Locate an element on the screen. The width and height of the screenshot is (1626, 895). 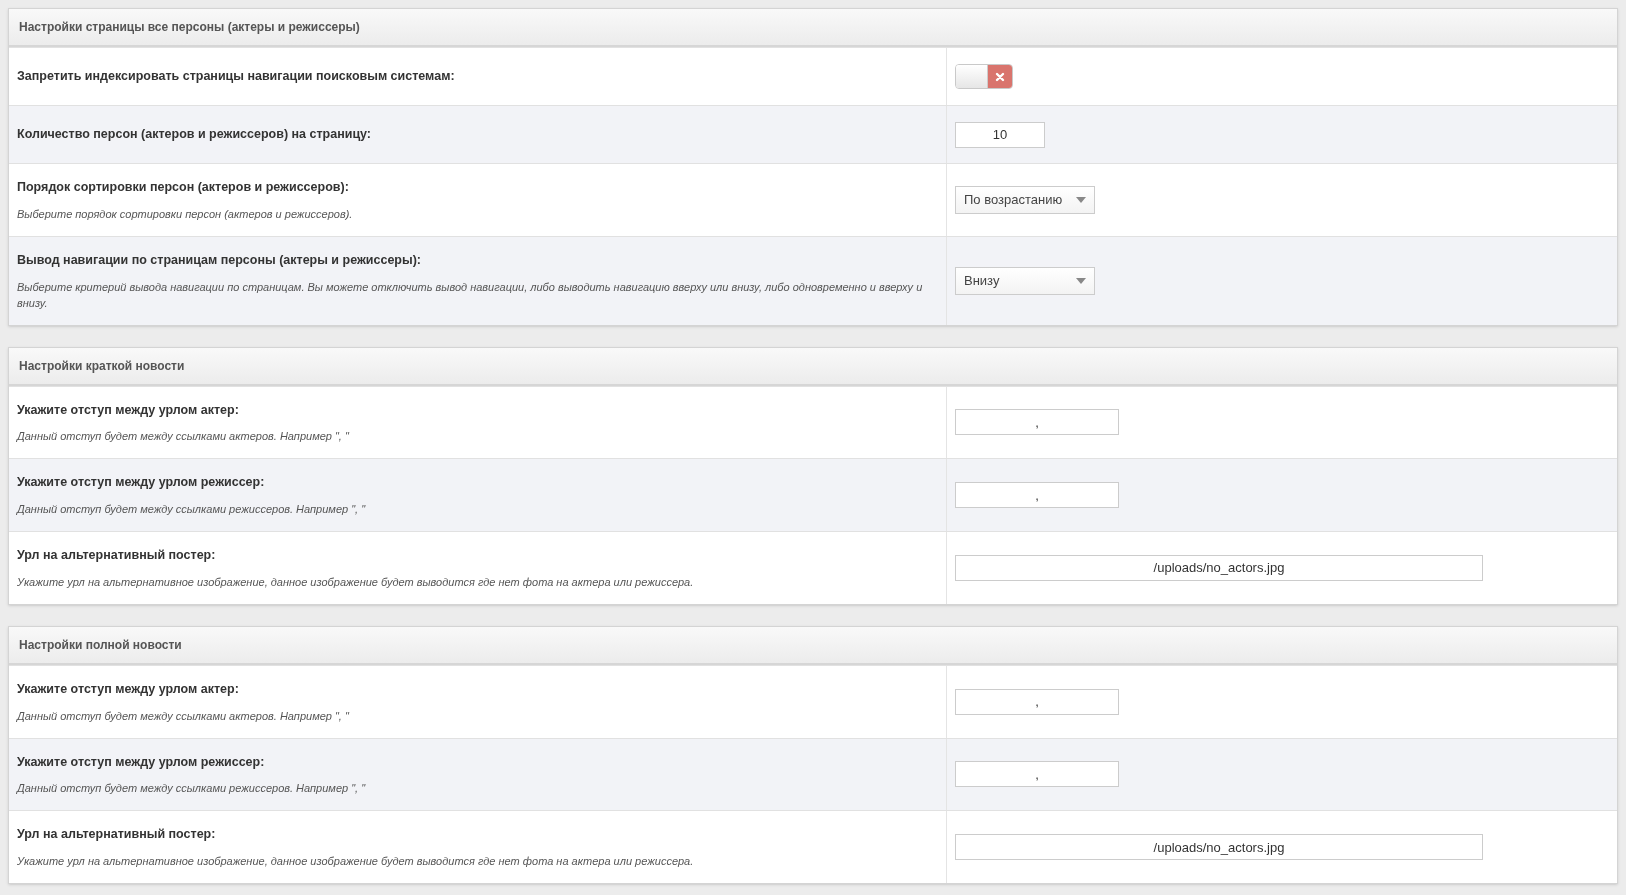
panel-title: Настройки страницы все персоны (актеры и режиссеры) is located at coordinates (189, 27).